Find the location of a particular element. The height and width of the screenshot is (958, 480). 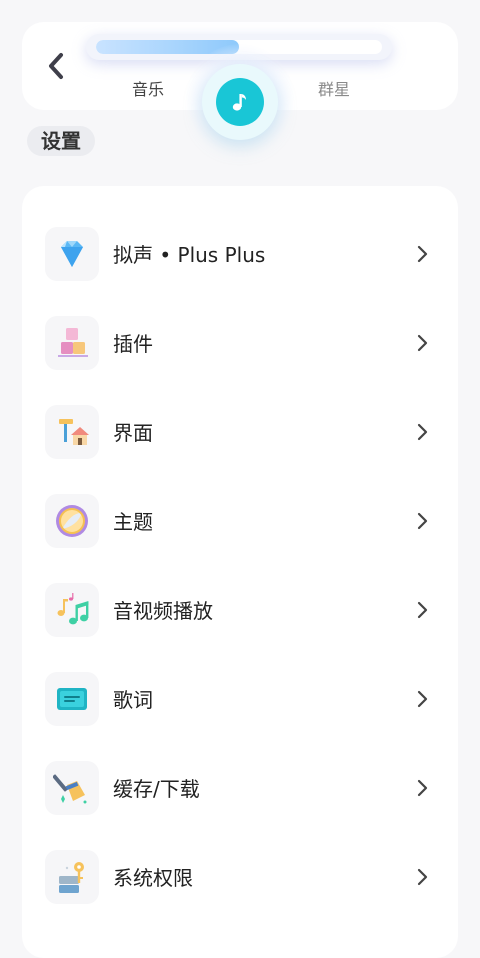

back-arrow-icon is located at coordinates (56, 66).